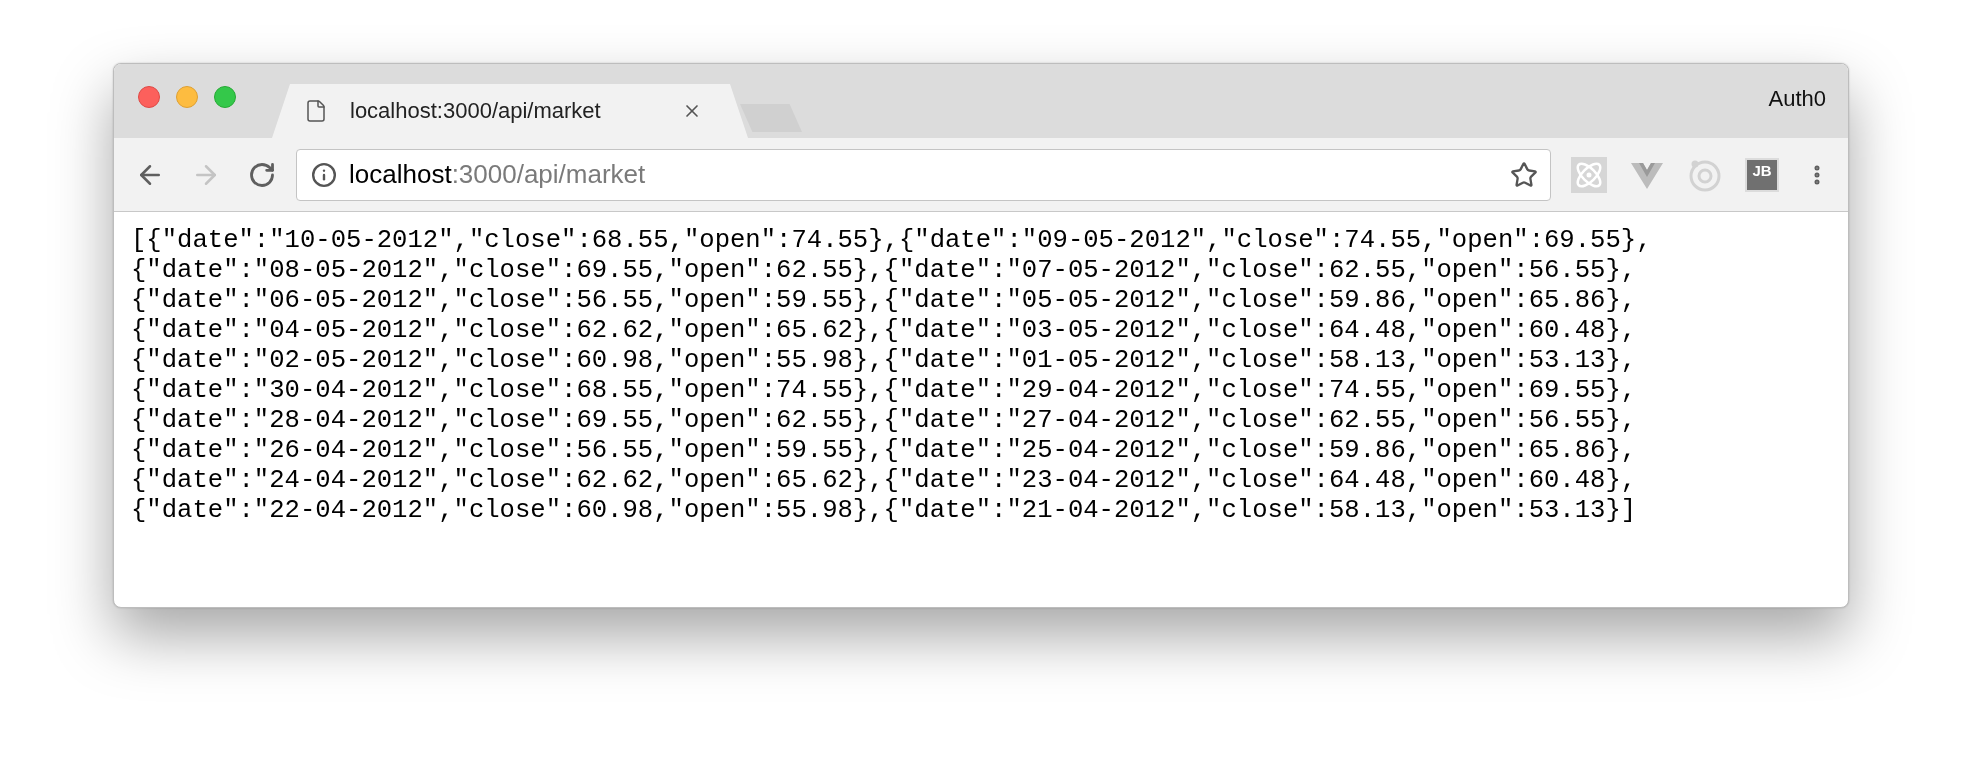 Image resolution: width=1962 pixels, height=768 pixels. What do you see at coordinates (316, 111) in the screenshot?
I see `document-icon` at bounding box center [316, 111].